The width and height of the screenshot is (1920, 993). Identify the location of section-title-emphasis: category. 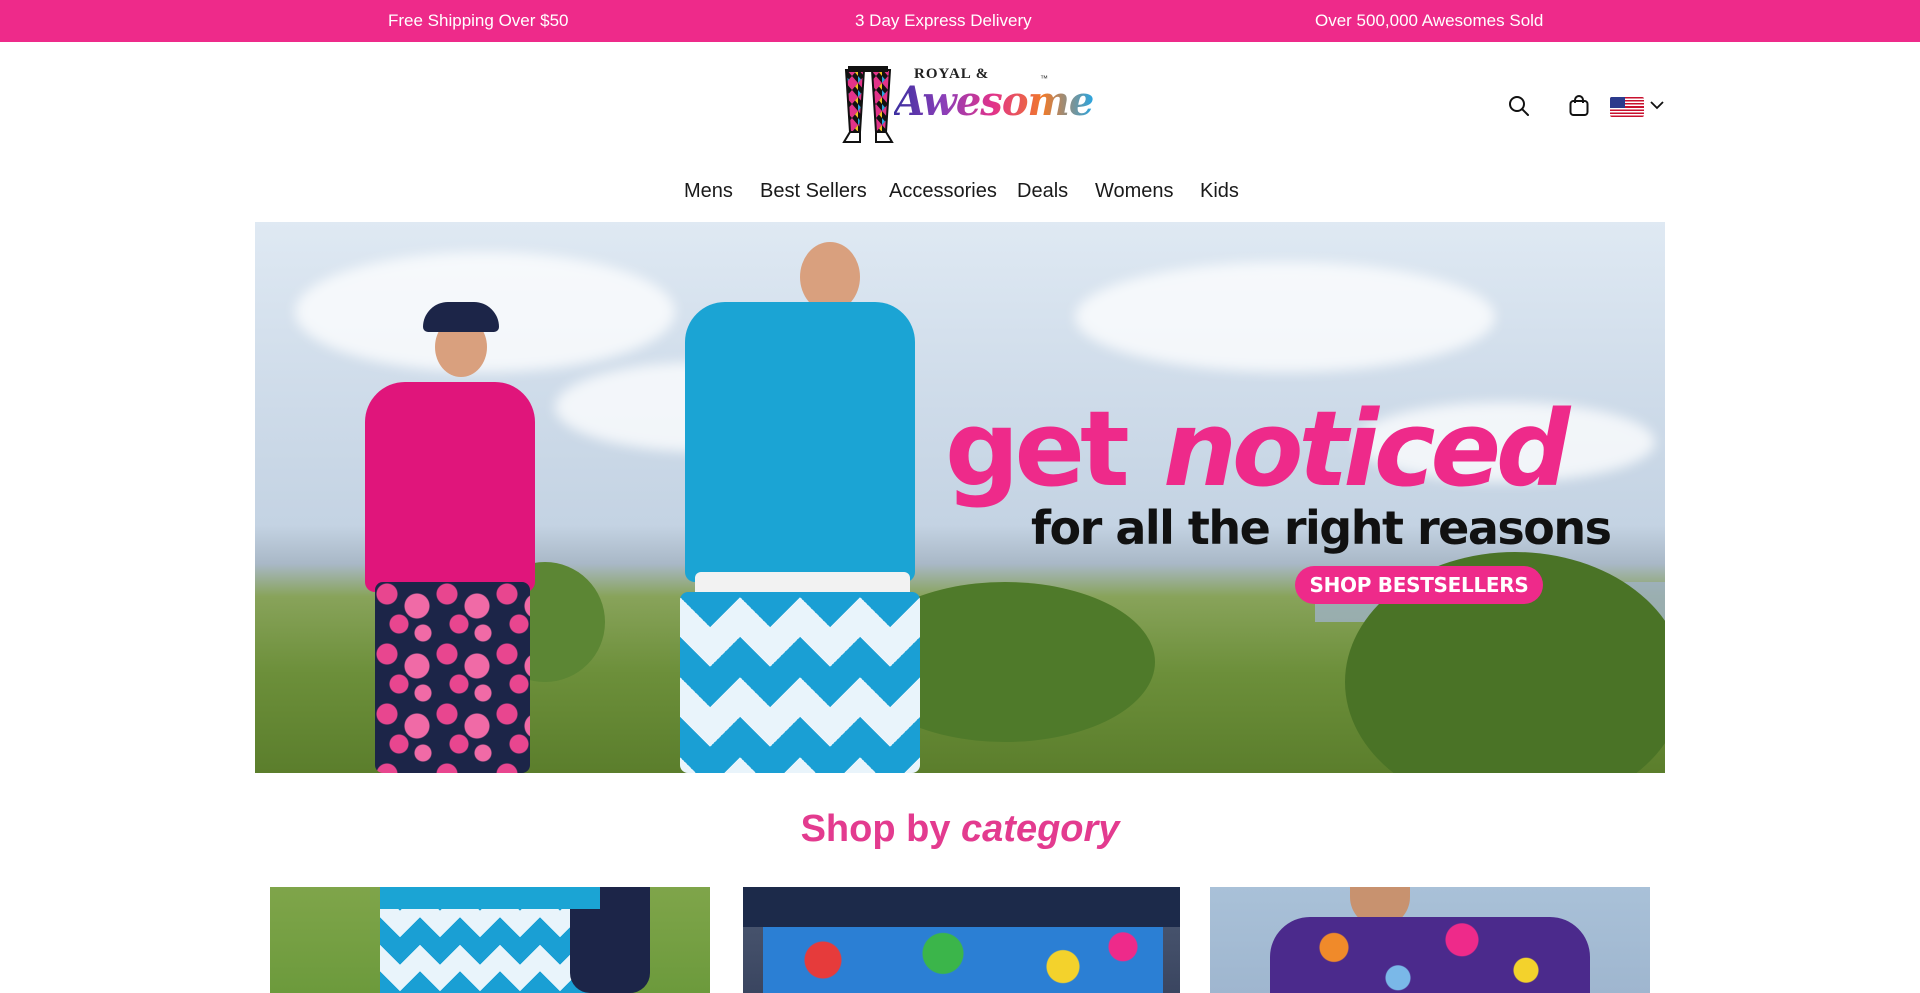
(1040, 829).